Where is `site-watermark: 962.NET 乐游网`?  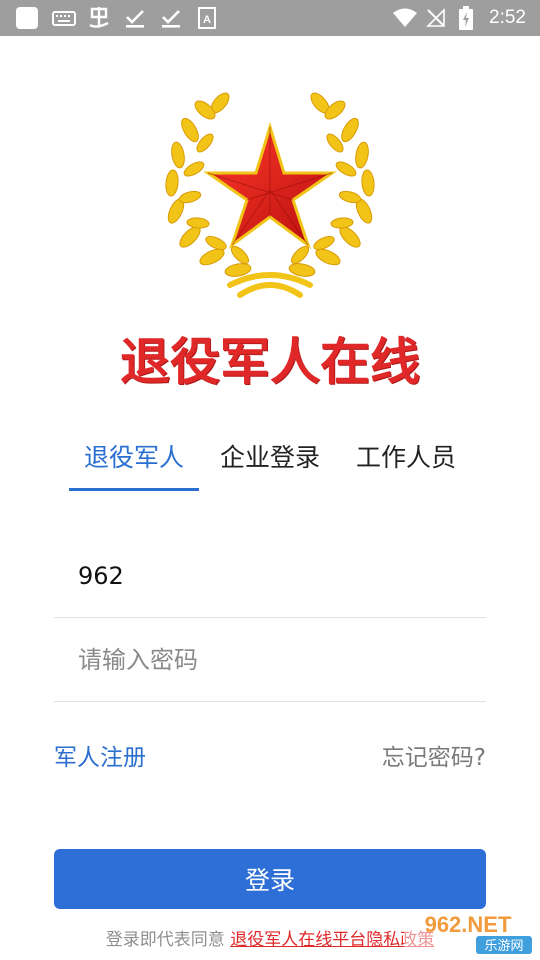 site-watermark: 962.NET 乐游网 is located at coordinates (469, 932).